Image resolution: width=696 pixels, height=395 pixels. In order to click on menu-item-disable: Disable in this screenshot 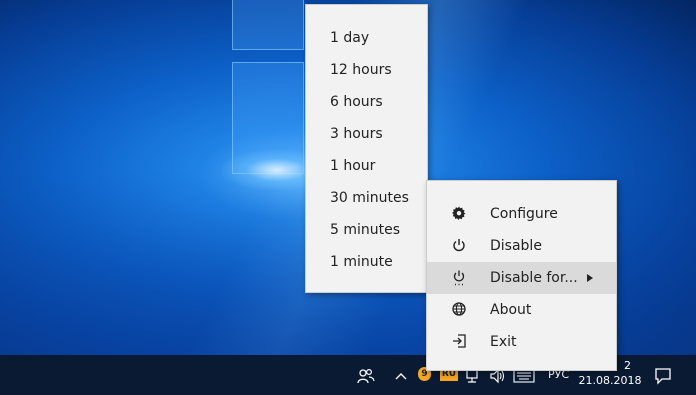, I will do `click(521, 246)`.